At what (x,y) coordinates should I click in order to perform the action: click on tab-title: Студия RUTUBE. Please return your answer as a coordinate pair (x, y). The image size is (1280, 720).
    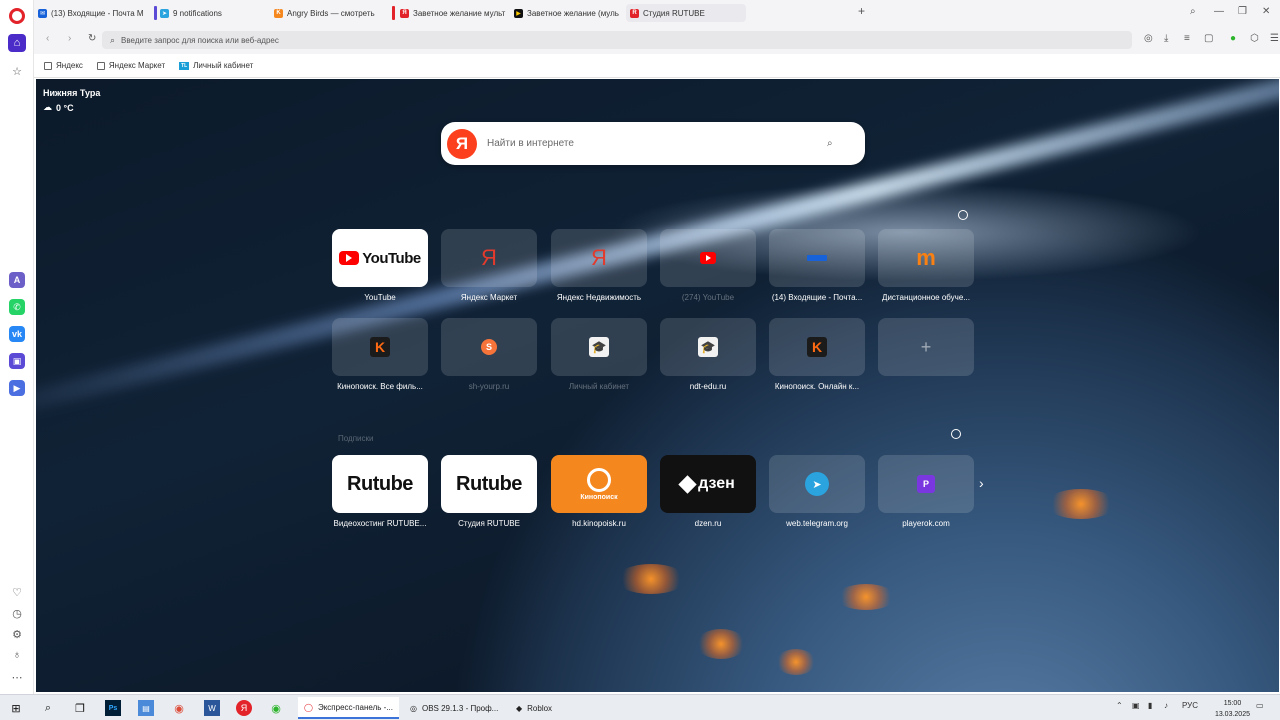
    Looking at the image, I should click on (674, 13).